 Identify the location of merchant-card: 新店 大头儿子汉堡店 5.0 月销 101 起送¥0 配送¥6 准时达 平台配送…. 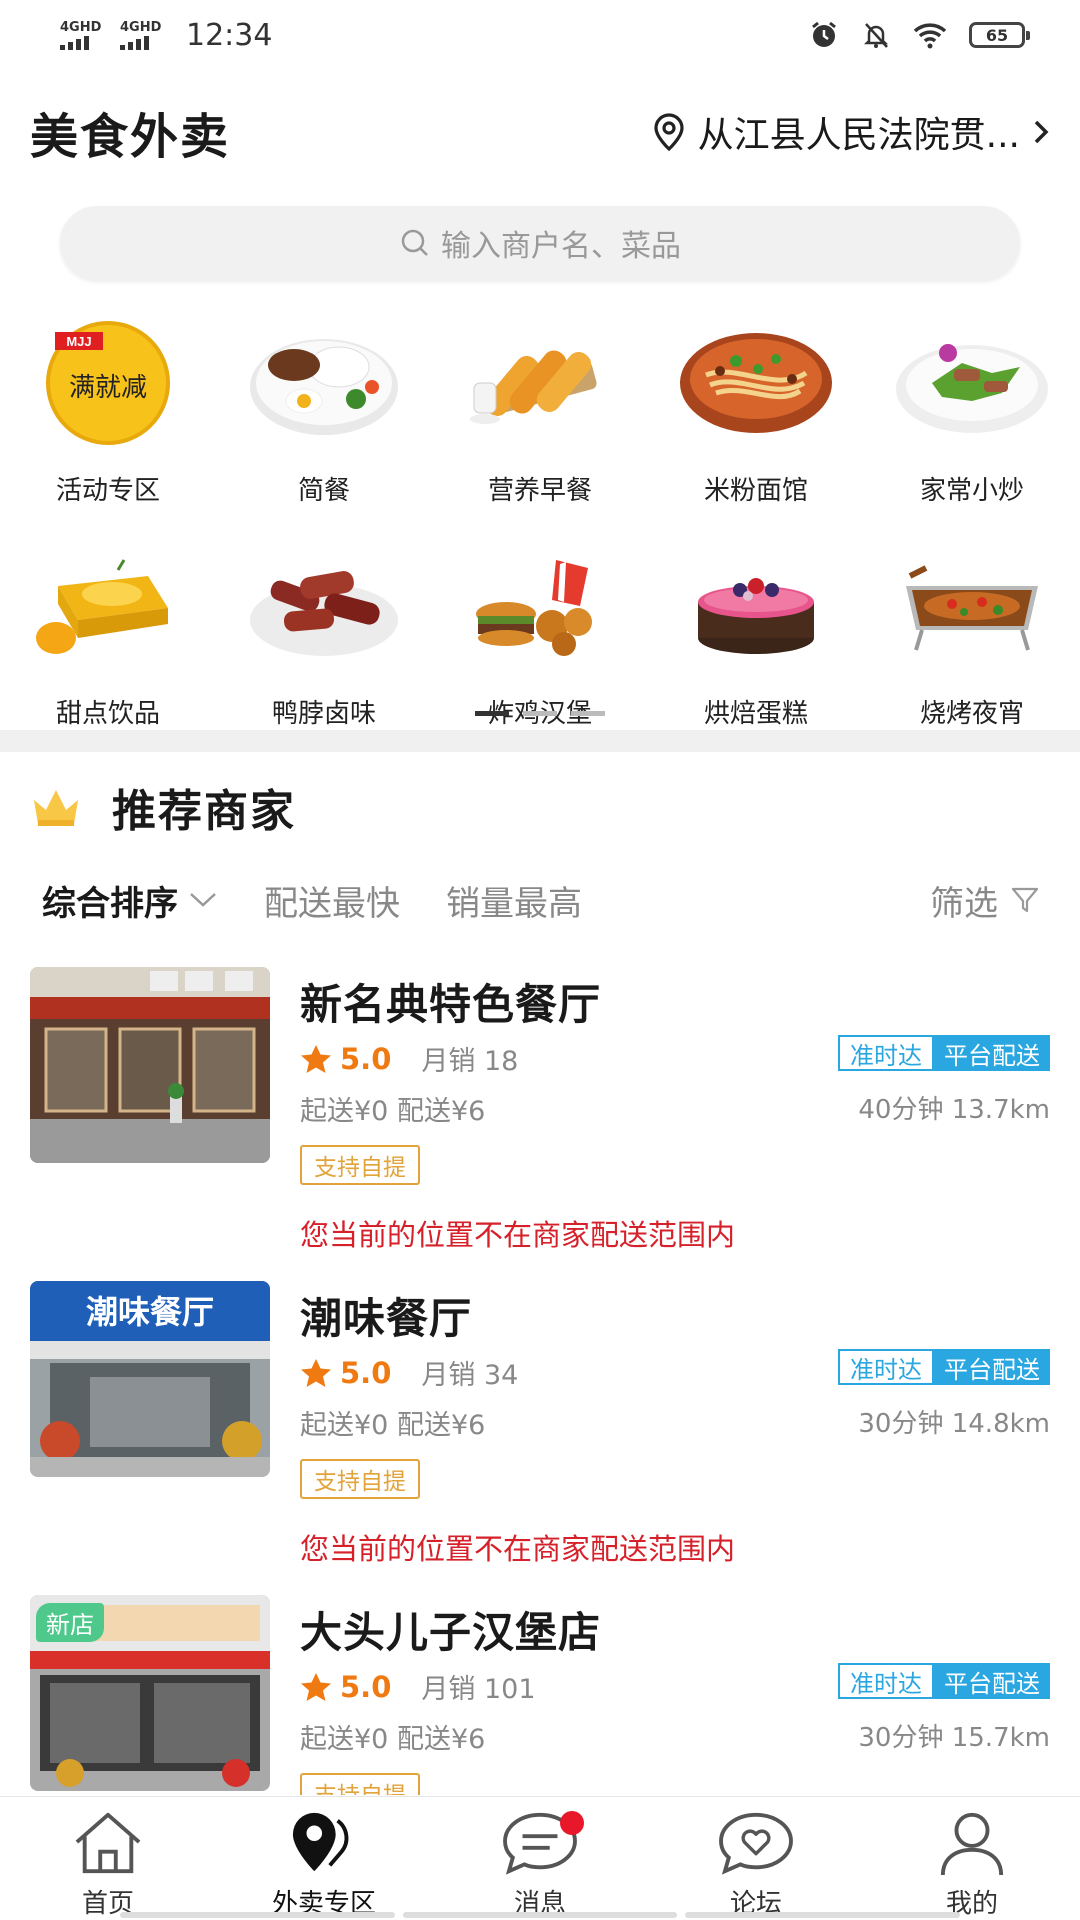
(540, 1695).